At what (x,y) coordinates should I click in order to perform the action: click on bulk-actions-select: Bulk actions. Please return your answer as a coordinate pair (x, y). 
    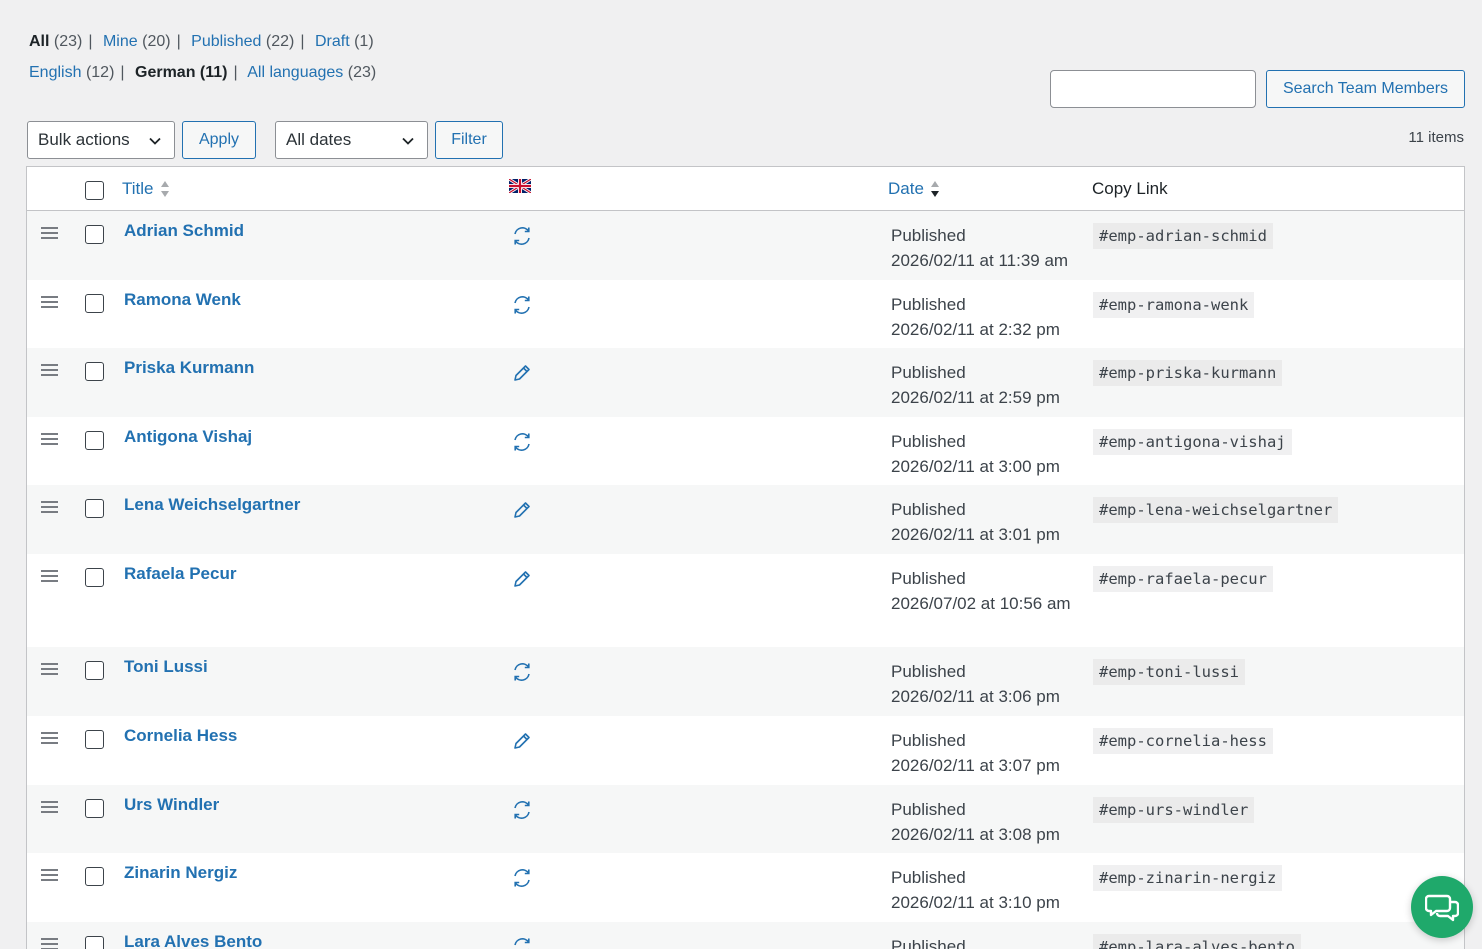
    Looking at the image, I should click on (101, 140).